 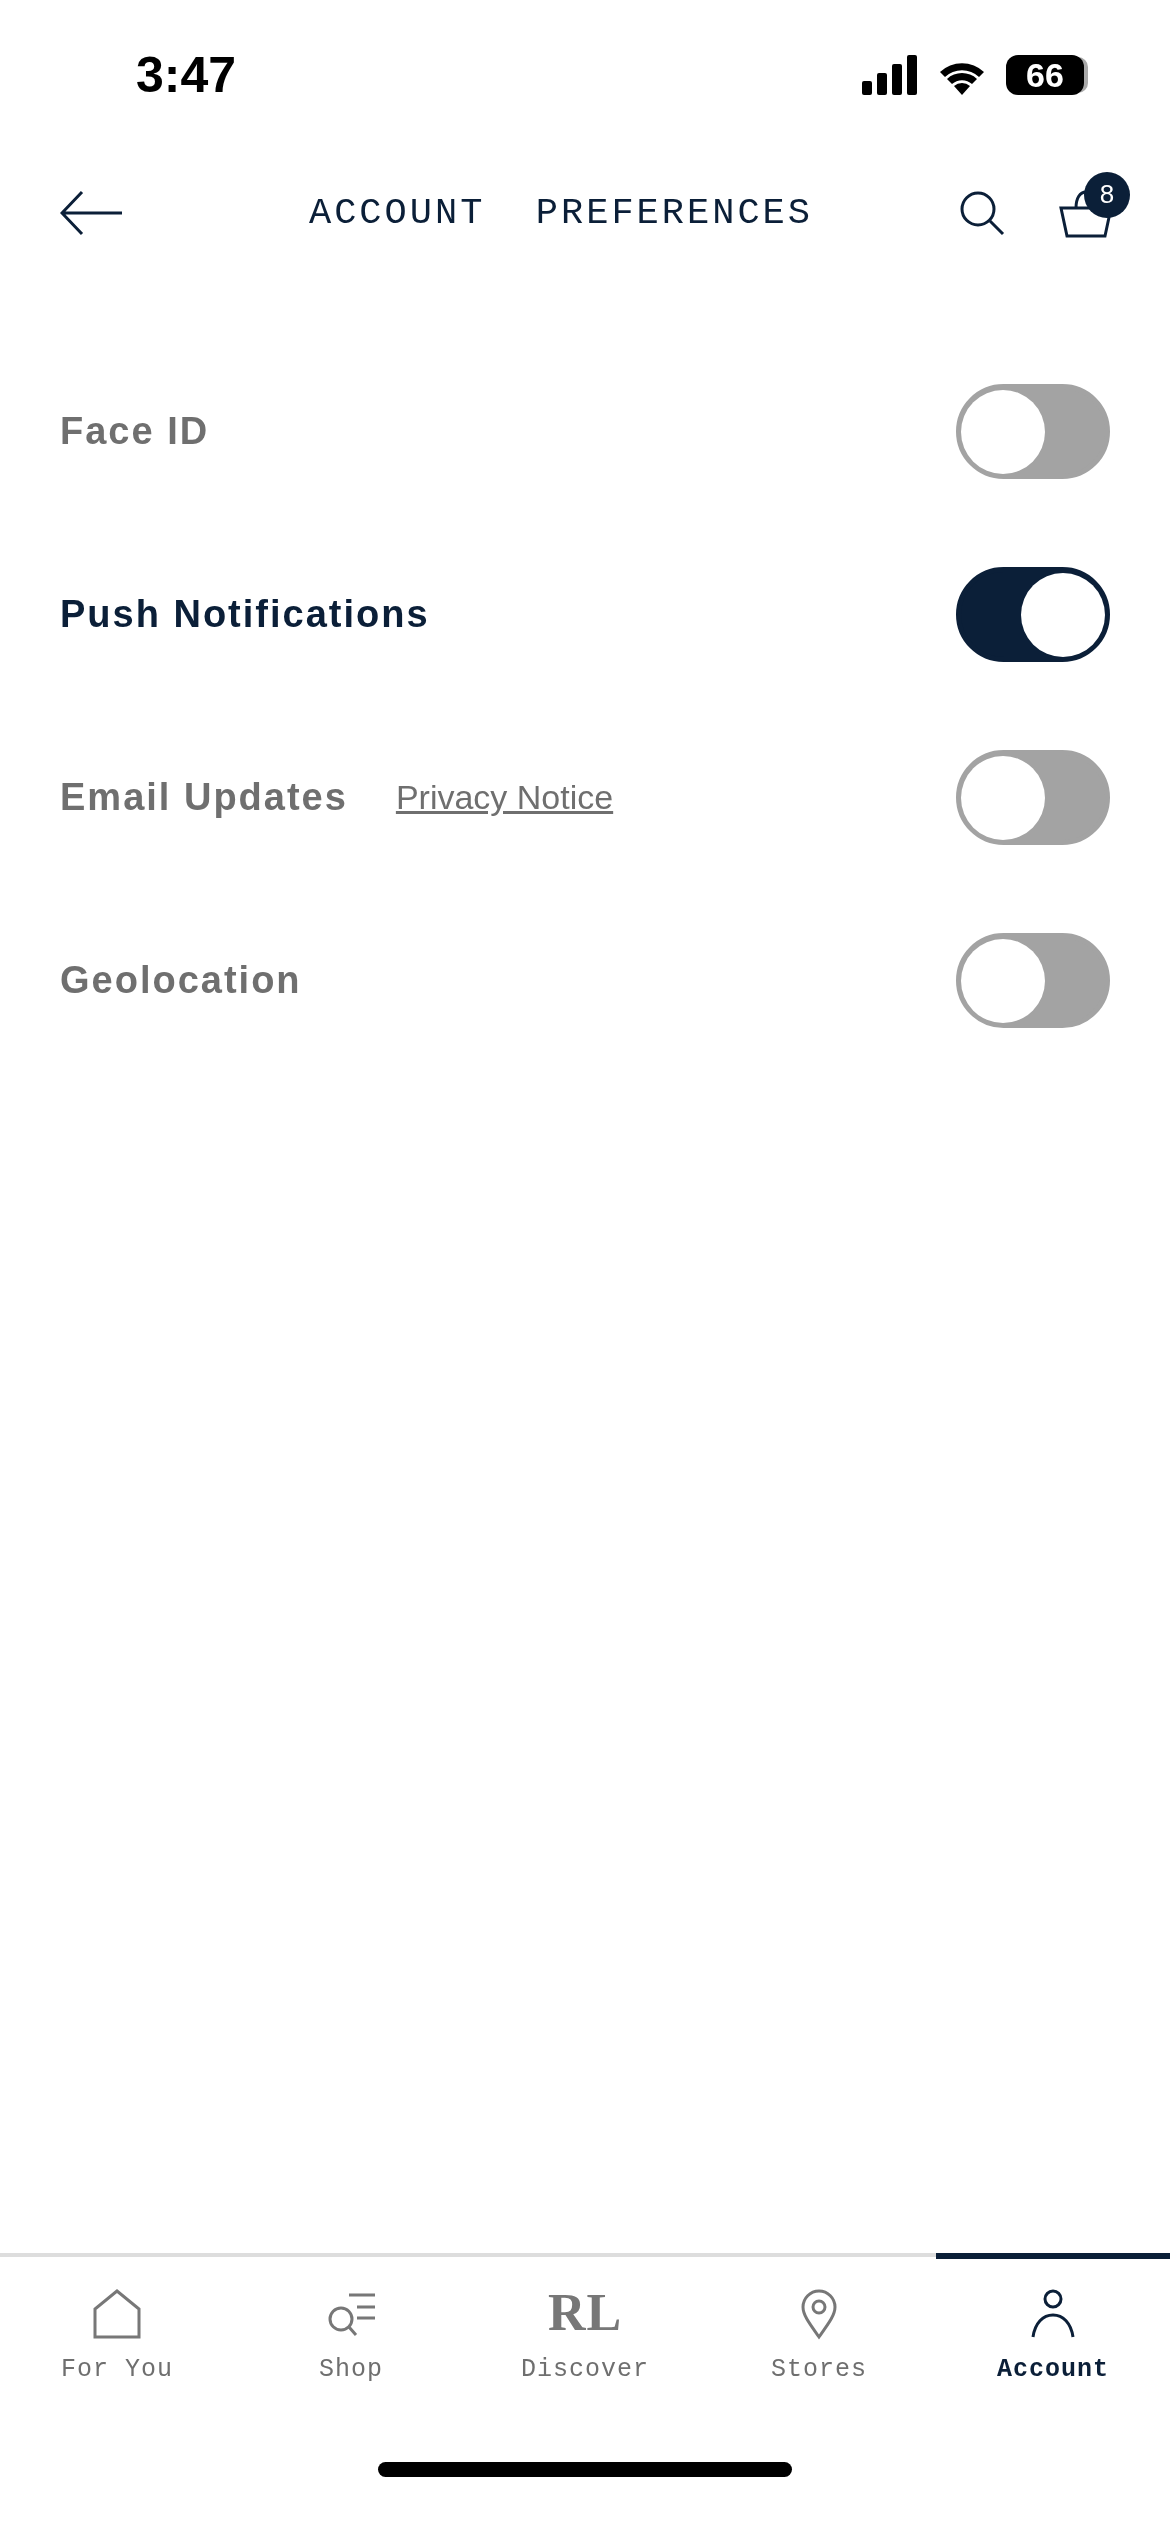 I want to click on tab-label: Stores, so click(x=819, y=2369).